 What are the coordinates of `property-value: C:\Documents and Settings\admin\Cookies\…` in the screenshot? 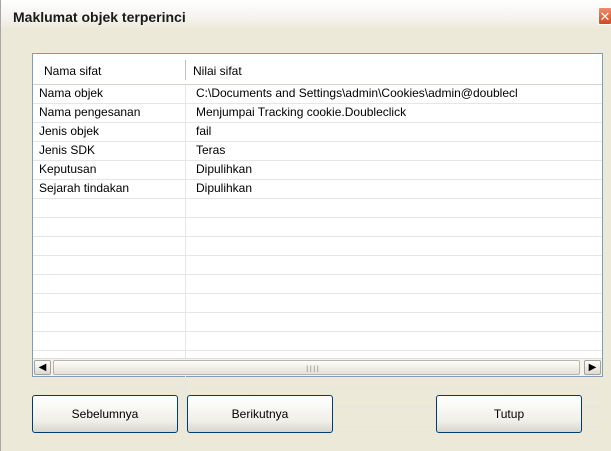 It's located at (357, 93).